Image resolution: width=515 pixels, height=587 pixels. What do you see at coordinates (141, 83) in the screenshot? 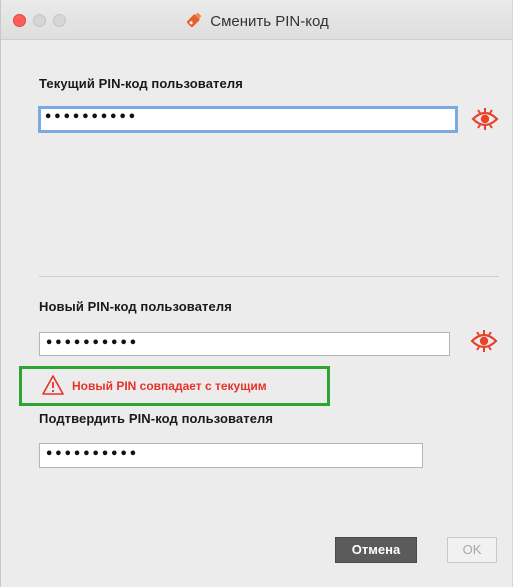
I see `current-pin-label: Текущий PIN-код пользователя` at bounding box center [141, 83].